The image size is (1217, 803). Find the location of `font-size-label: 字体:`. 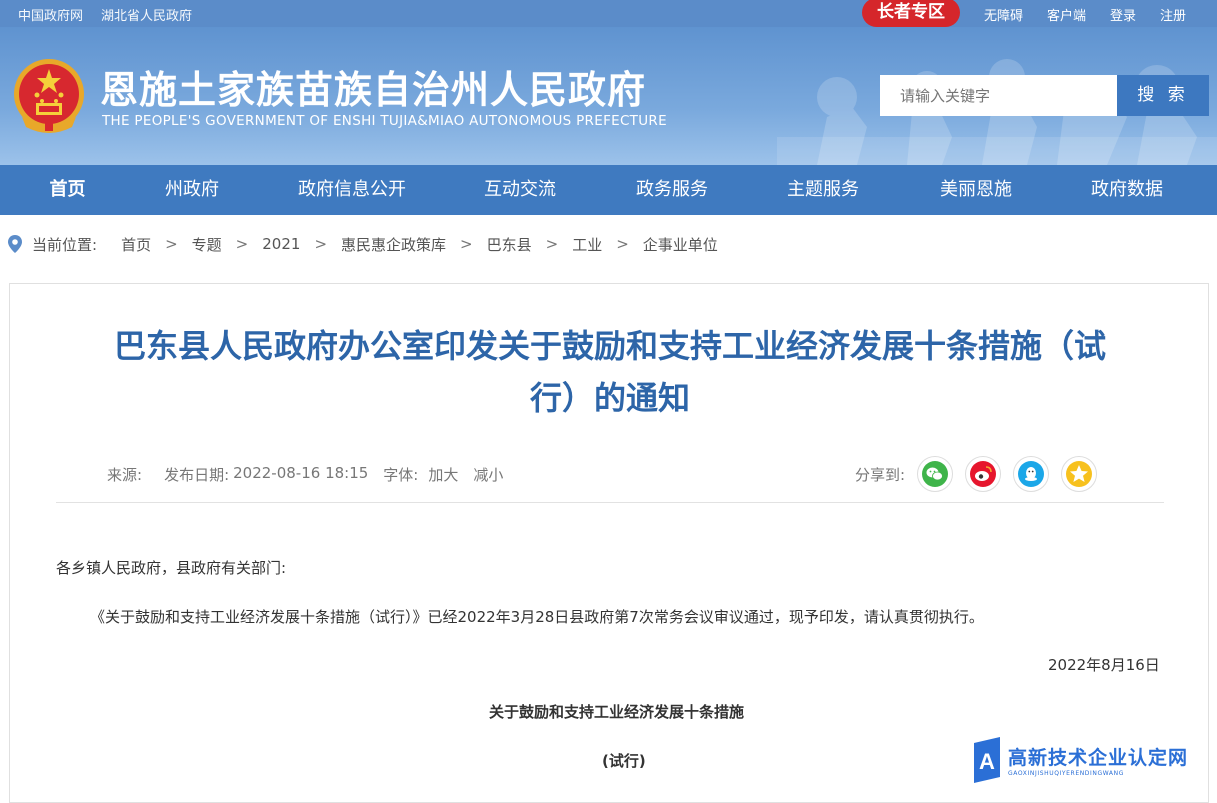

font-size-label: 字体: is located at coordinates (401, 475).